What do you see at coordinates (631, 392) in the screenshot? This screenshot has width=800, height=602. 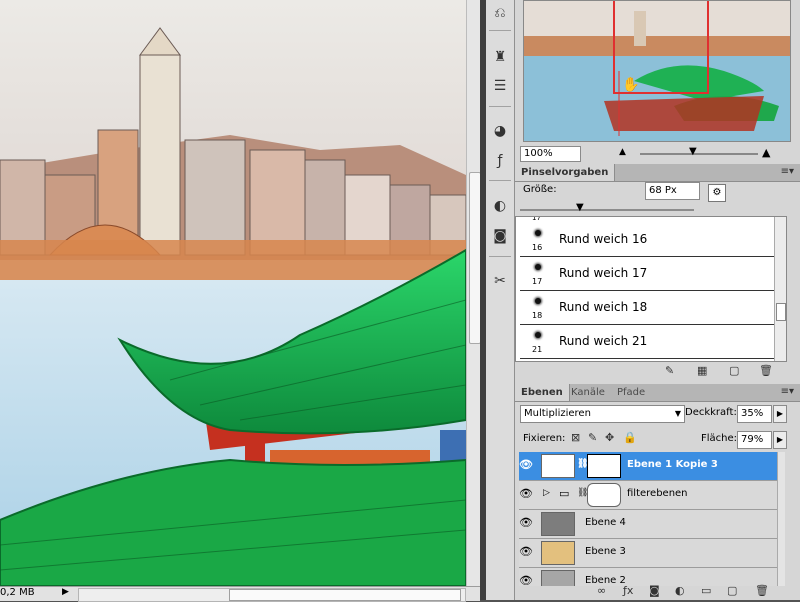 I see `tab-paths: Pfade` at bounding box center [631, 392].